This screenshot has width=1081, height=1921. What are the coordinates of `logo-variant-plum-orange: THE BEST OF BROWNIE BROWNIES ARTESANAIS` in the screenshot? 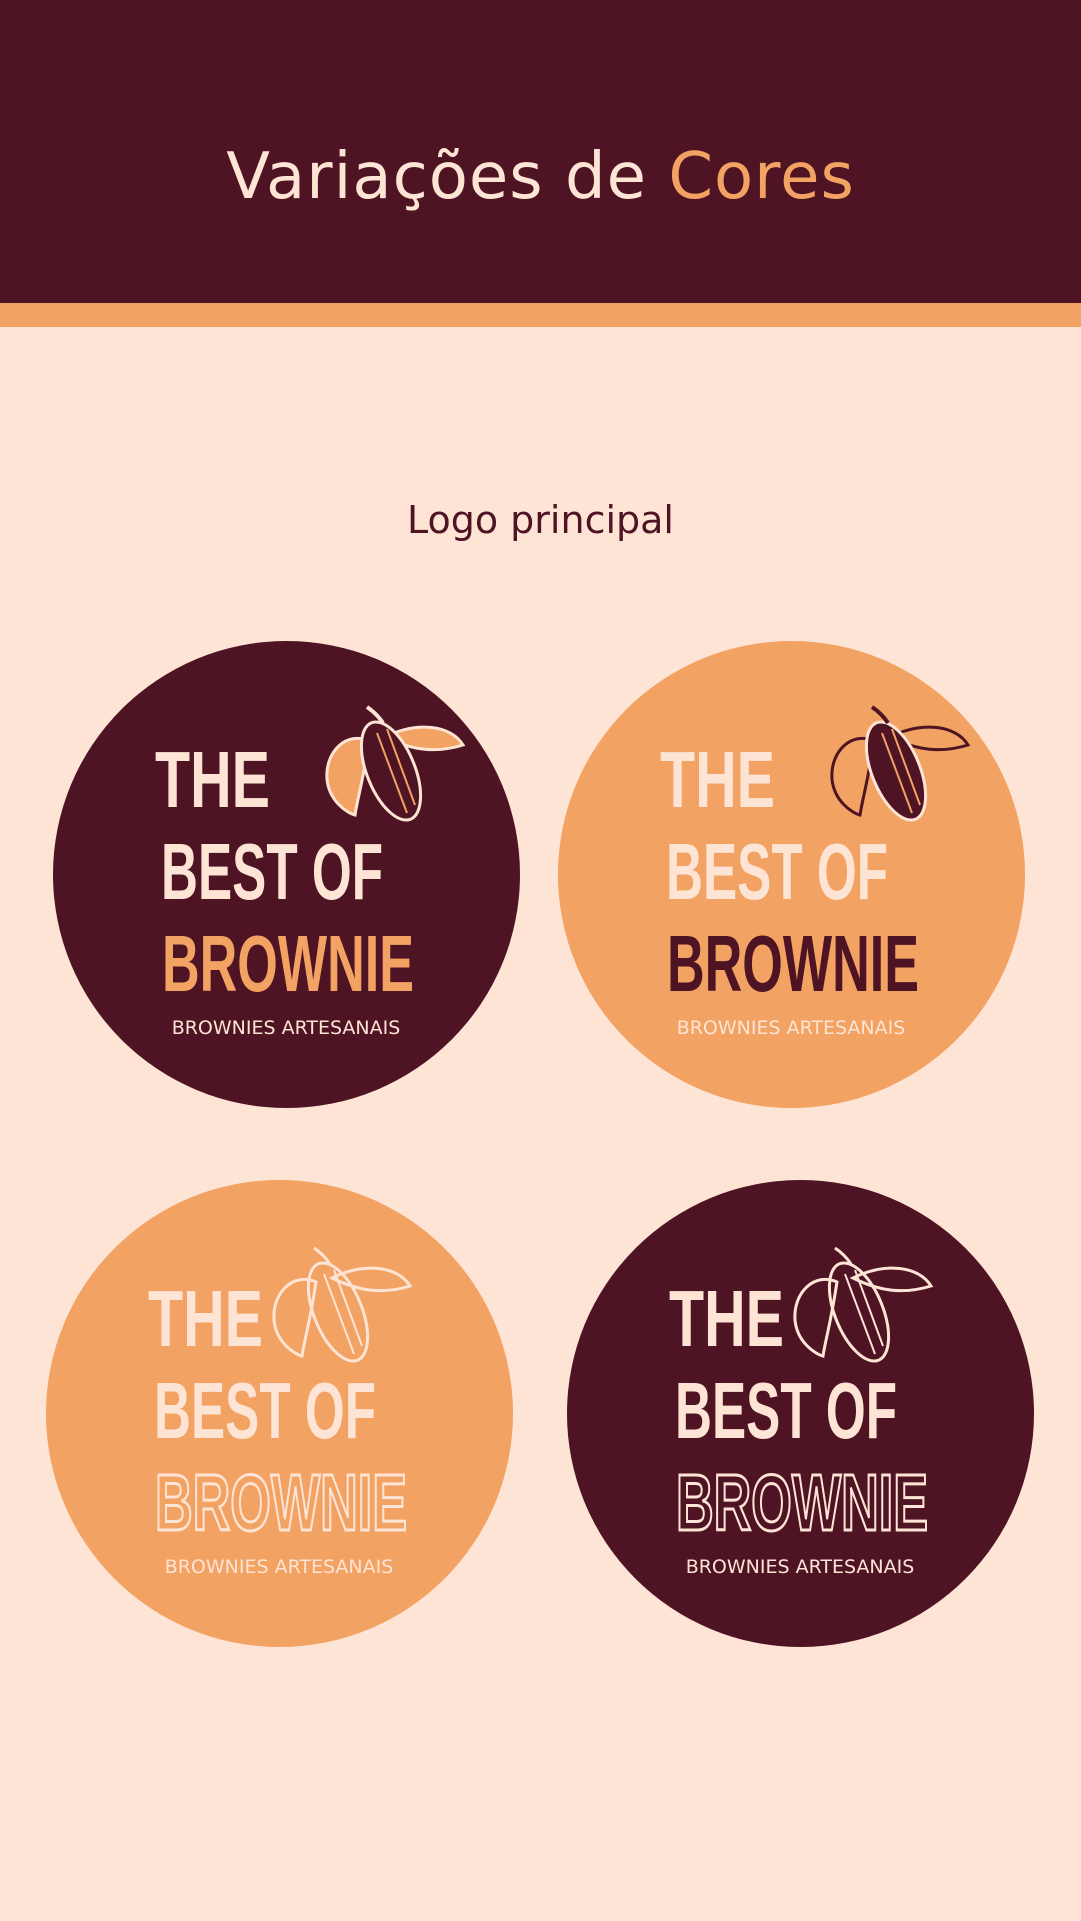 It's located at (286, 874).